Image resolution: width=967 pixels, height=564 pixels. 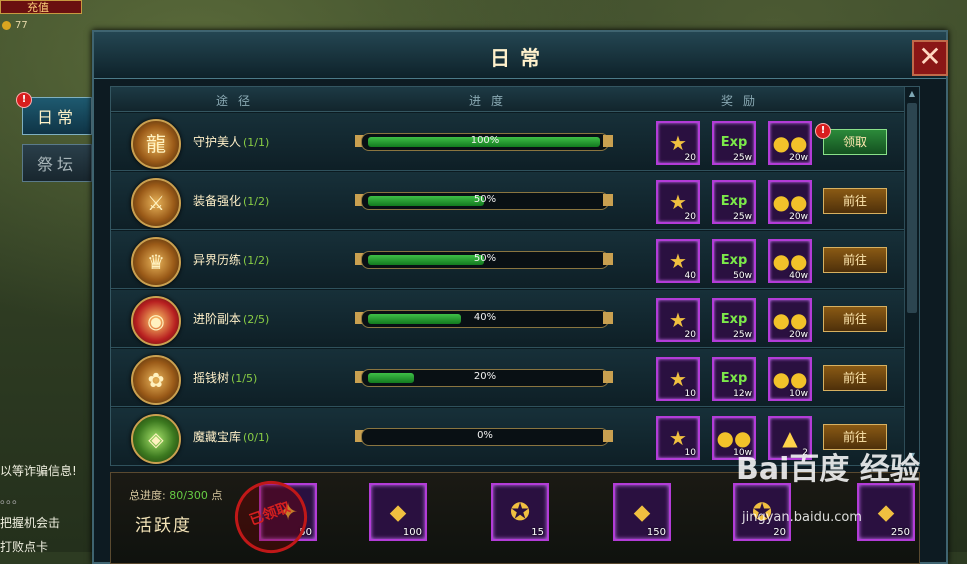 I want to click on baidu-watermark-url: jingyan.baidu.com, so click(x=802, y=517).